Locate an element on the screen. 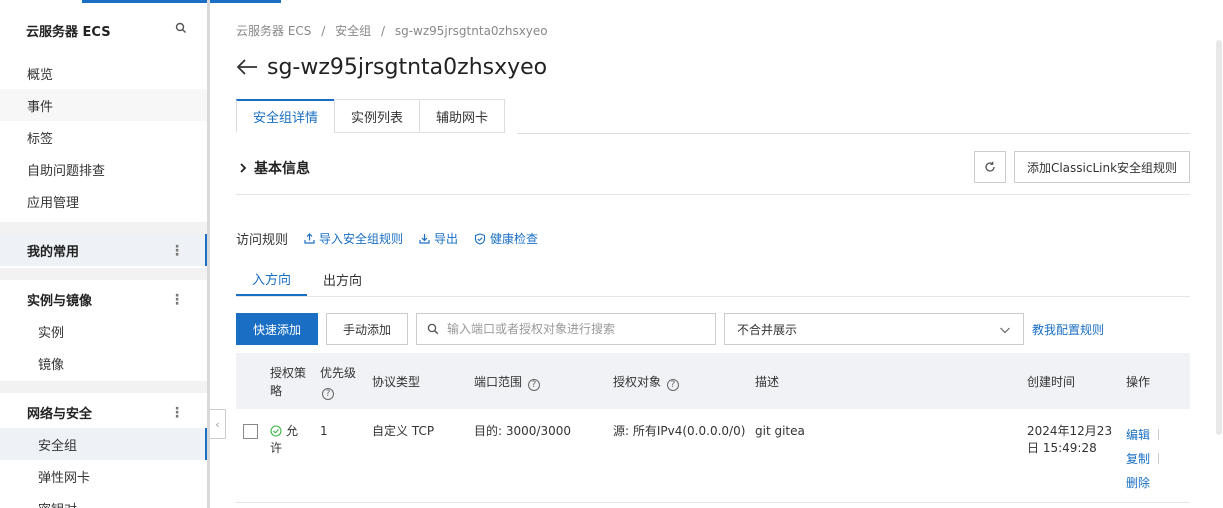 Image resolution: width=1223 pixels, height=508 pixels. header-policy: 授权策 略 is located at coordinates (288, 382).